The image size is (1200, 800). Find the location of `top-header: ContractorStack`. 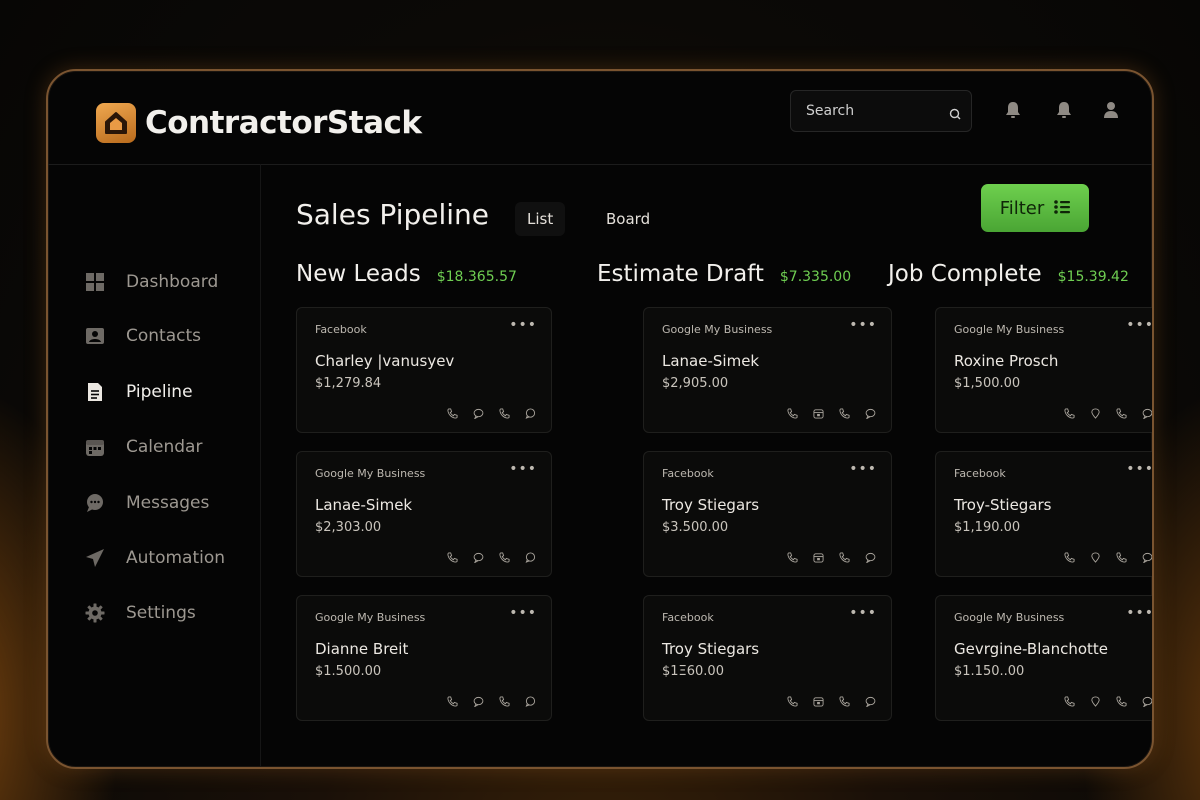

top-header: ContractorStack is located at coordinates (600, 118).